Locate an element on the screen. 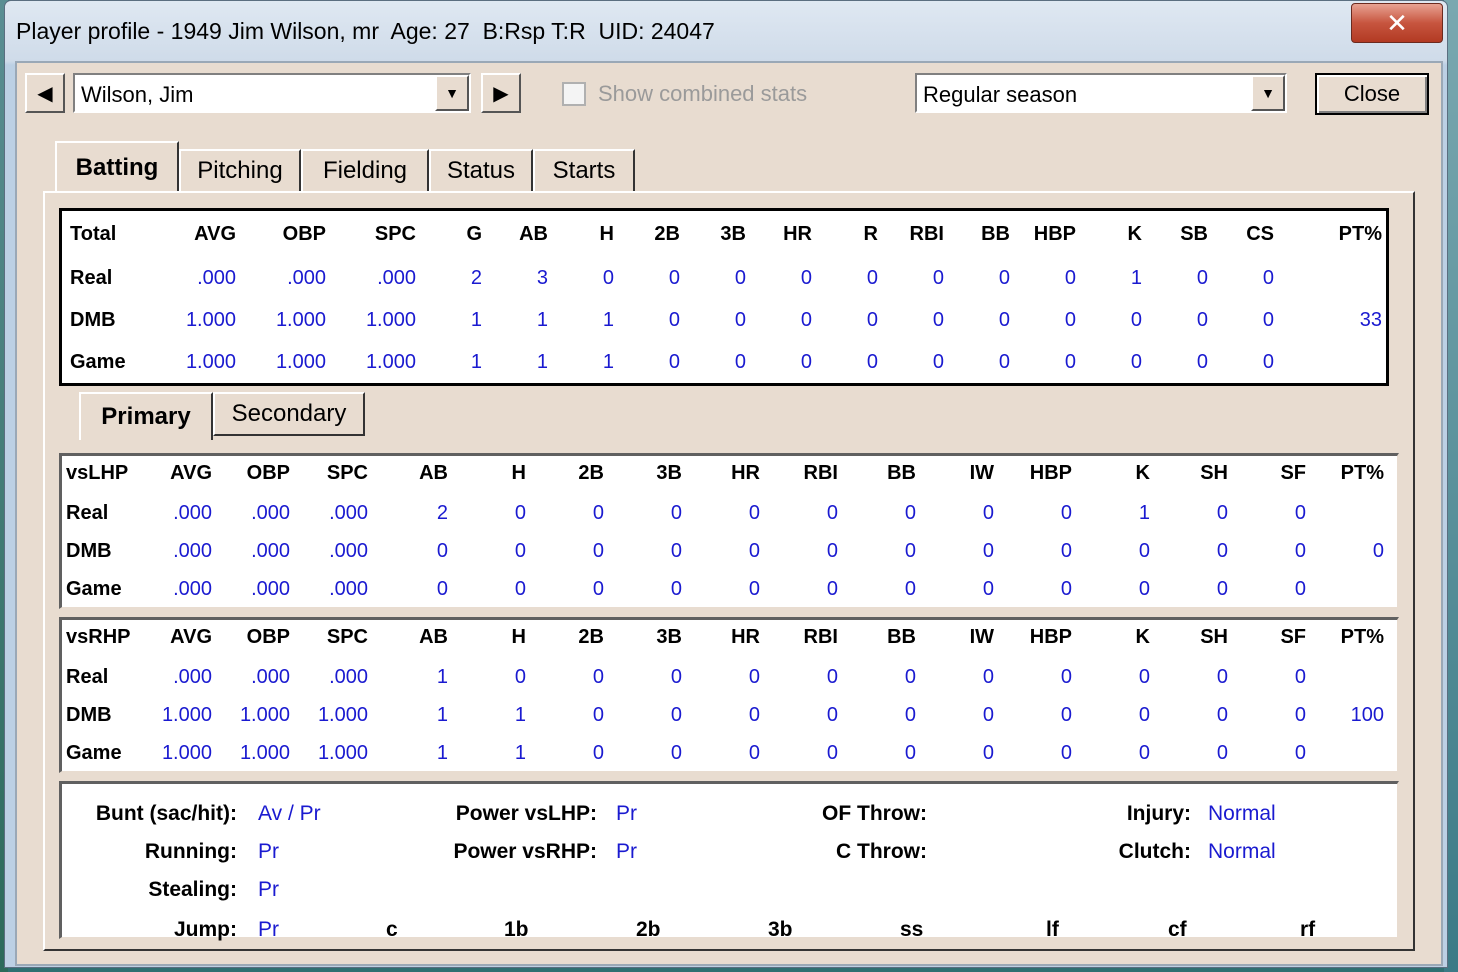 This screenshot has height=972, width=1458. position-cf-label: cf is located at coordinates (1177, 929).